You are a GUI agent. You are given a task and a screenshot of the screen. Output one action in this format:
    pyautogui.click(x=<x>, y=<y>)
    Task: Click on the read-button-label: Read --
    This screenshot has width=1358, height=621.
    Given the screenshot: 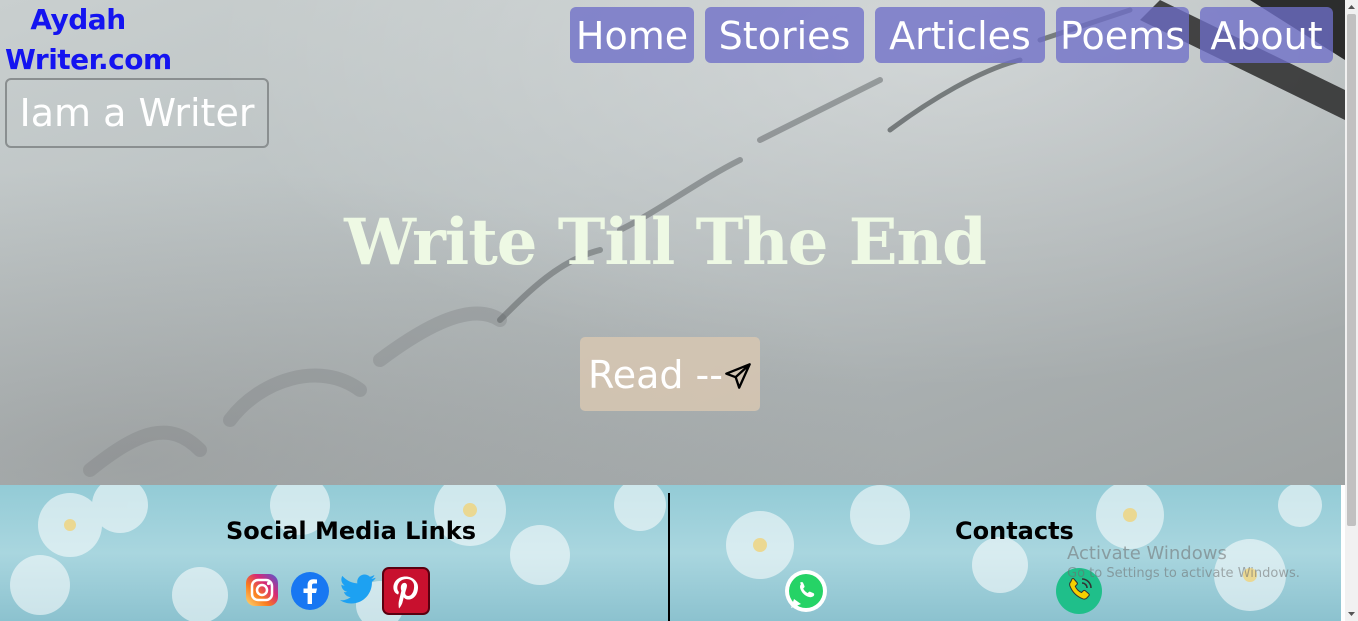 What is the action you would take?
    pyautogui.click(x=655, y=375)
    